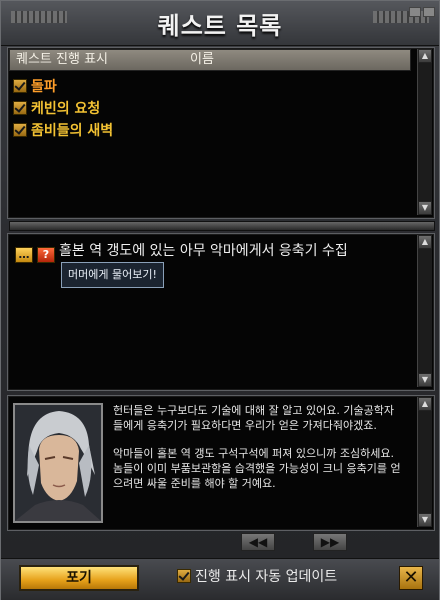 This screenshot has width=440, height=600. I want to click on next-page-button: ▶▶, so click(330, 542).